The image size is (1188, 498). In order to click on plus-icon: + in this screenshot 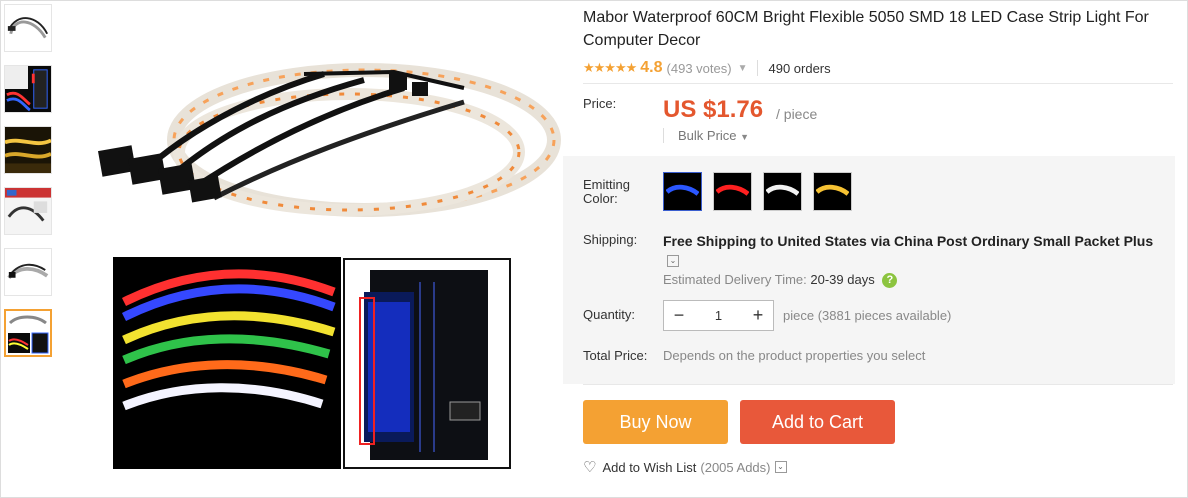, I will do `click(758, 315)`.